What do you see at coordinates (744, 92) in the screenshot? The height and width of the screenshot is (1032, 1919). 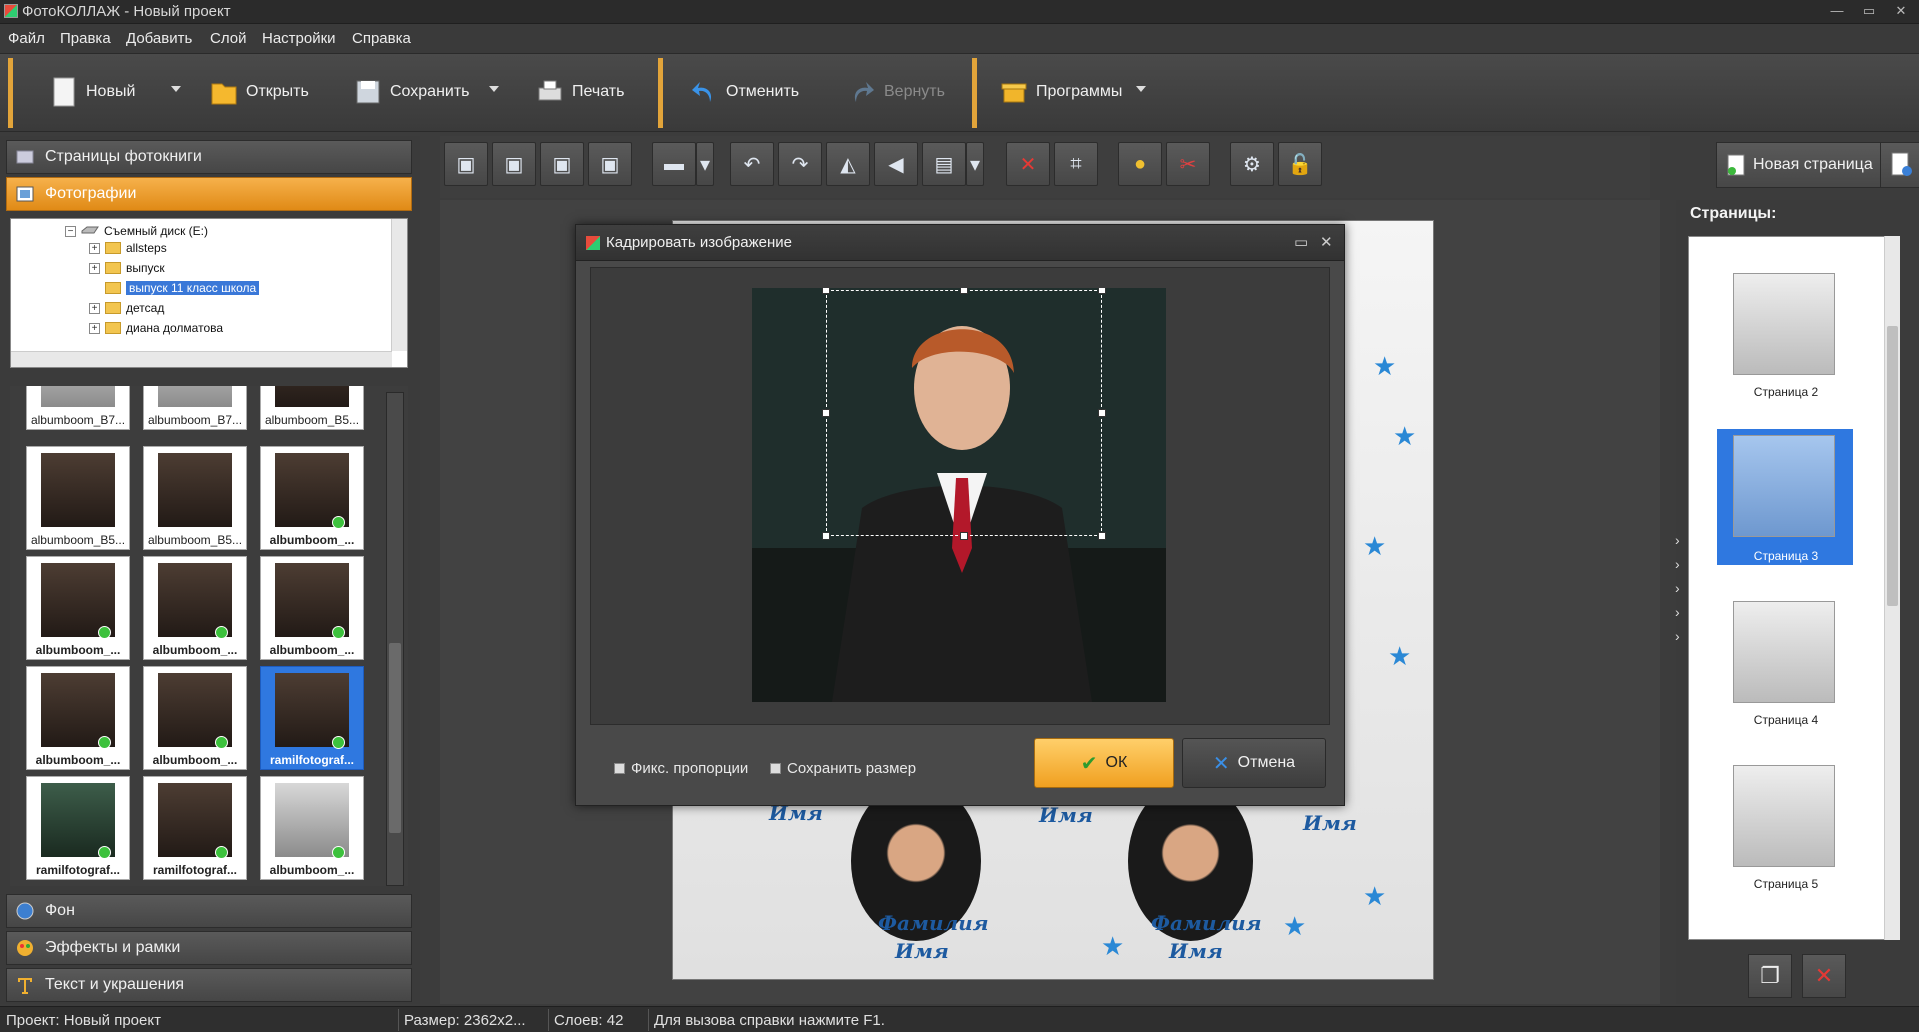 I see `undo-button: Отменить` at bounding box center [744, 92].